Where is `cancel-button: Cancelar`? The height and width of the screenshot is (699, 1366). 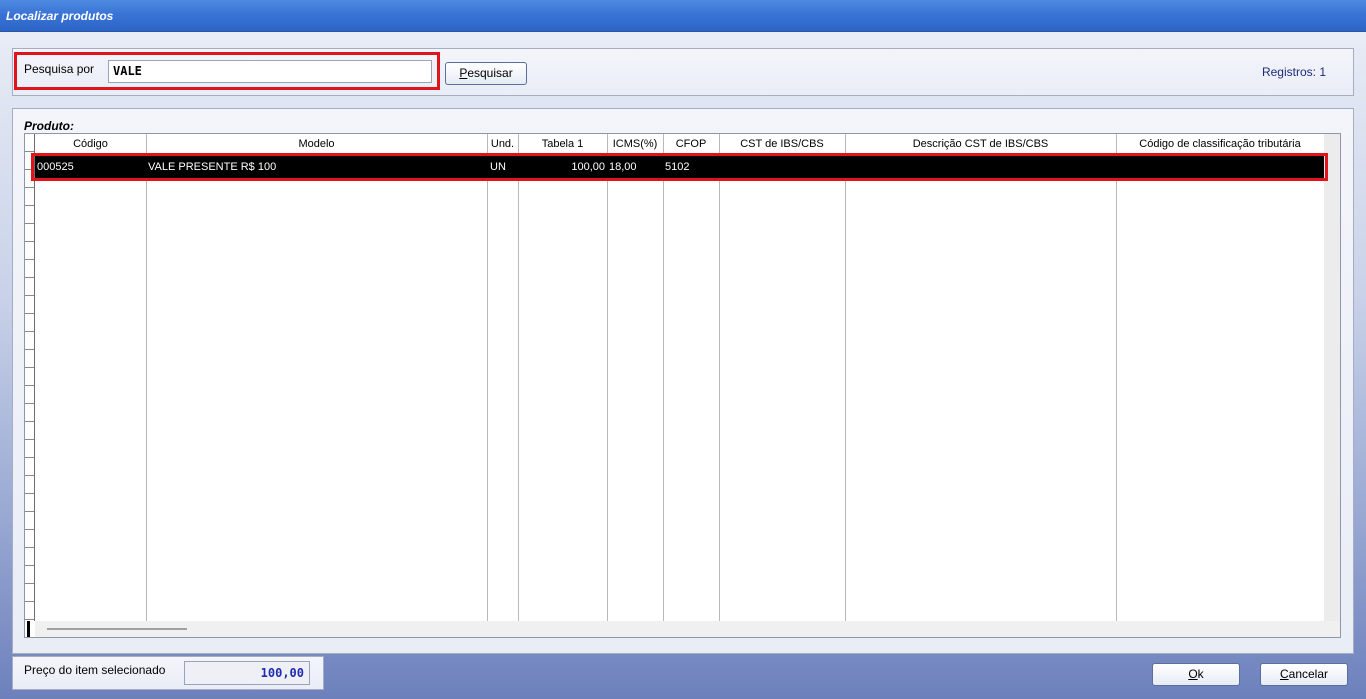
cancel-button: Cancelar is located at coordinates (1304, 674).